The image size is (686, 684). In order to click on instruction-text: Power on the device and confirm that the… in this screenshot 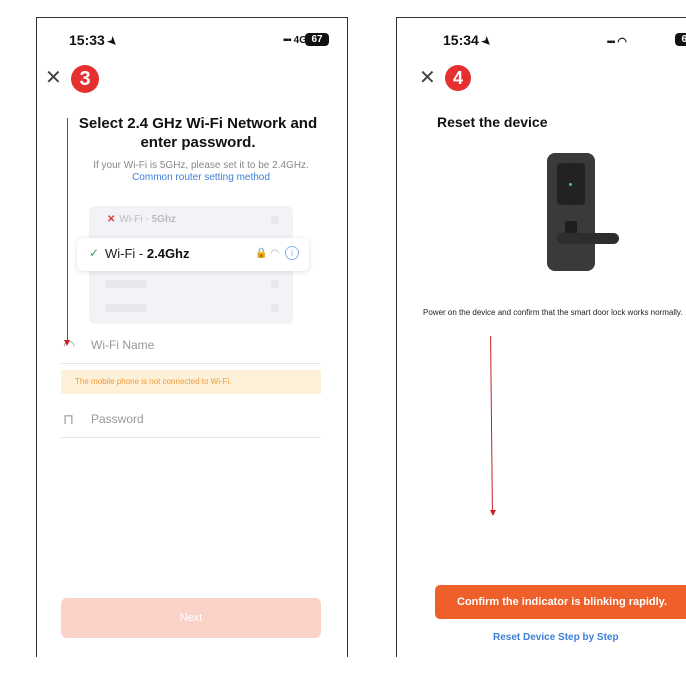, I will do `click(553, 312)`.